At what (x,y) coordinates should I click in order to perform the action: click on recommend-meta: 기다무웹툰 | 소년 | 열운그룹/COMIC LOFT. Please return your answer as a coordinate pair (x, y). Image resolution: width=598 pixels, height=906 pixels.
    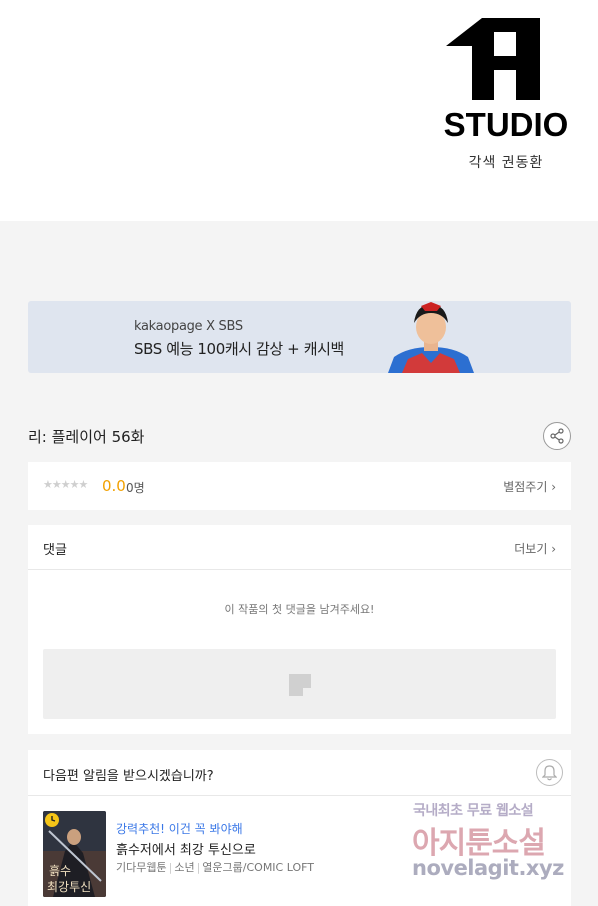
    Looking at the image, I should click on (215, 867).